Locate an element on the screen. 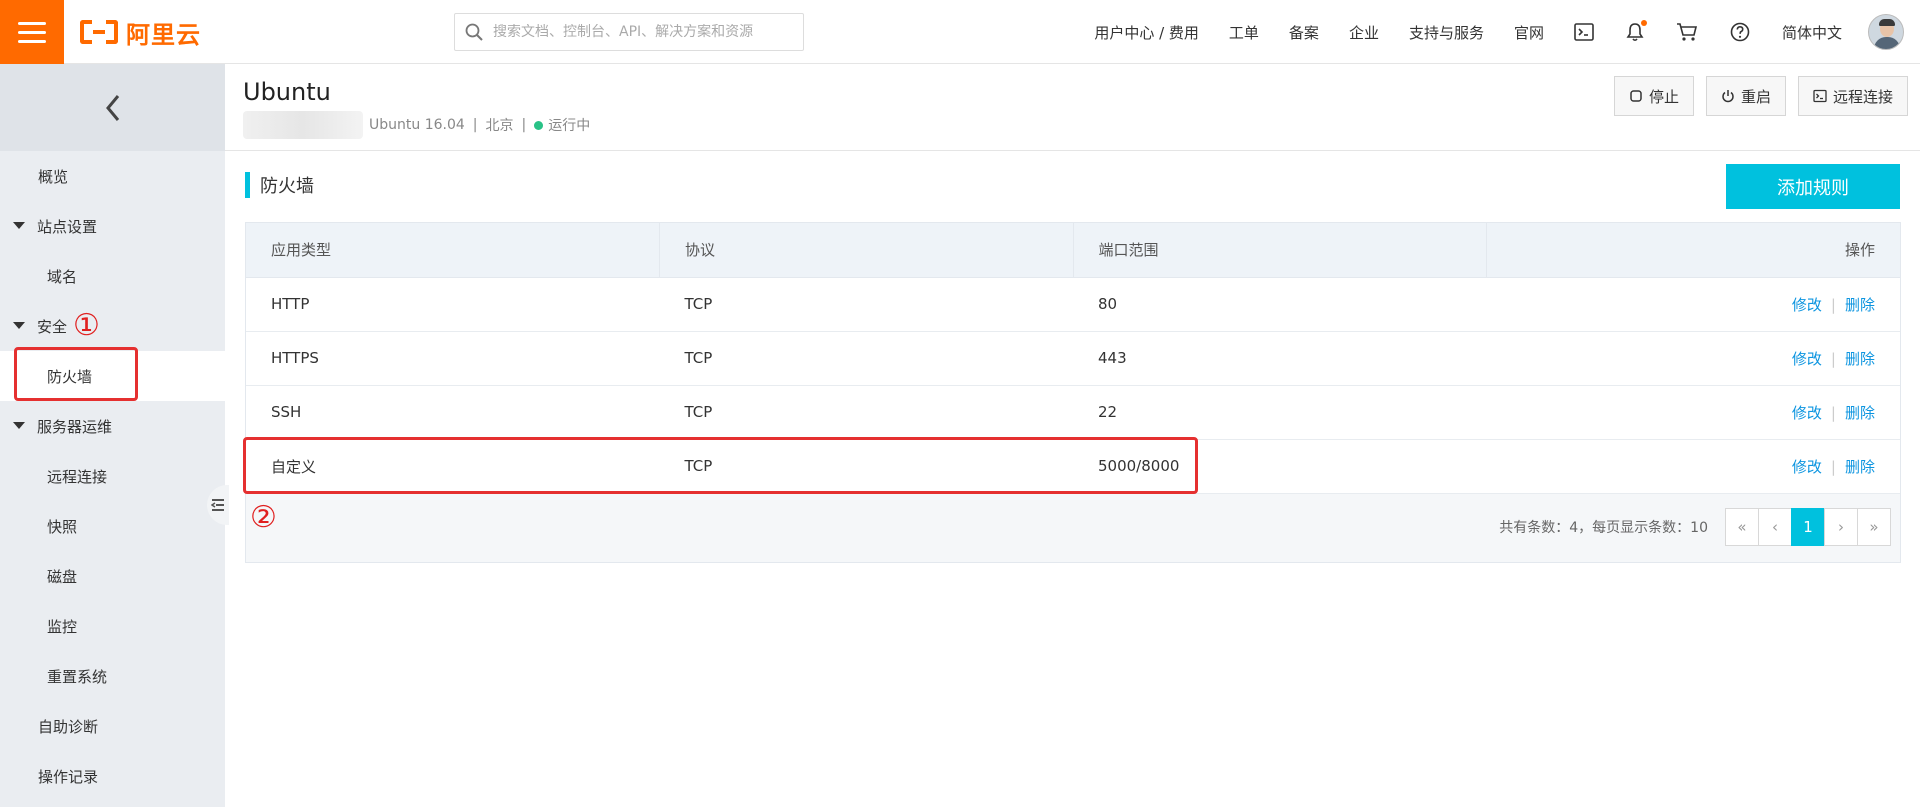 This screenshot has height=807, width=1920. cell-app-type: HTTP is located at coordinates (453, 304).